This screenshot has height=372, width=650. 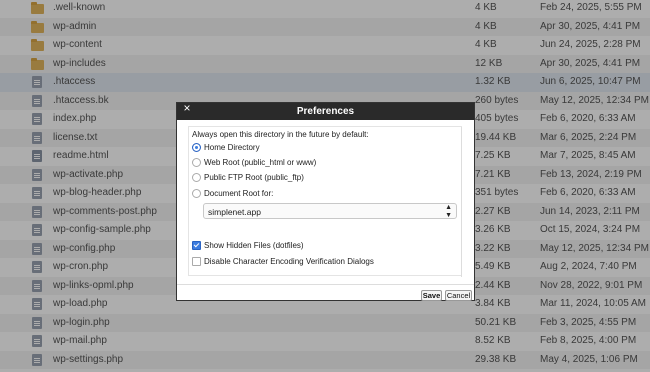 I want to click on dialog-title: Preferences, so click(x=325, y=111).